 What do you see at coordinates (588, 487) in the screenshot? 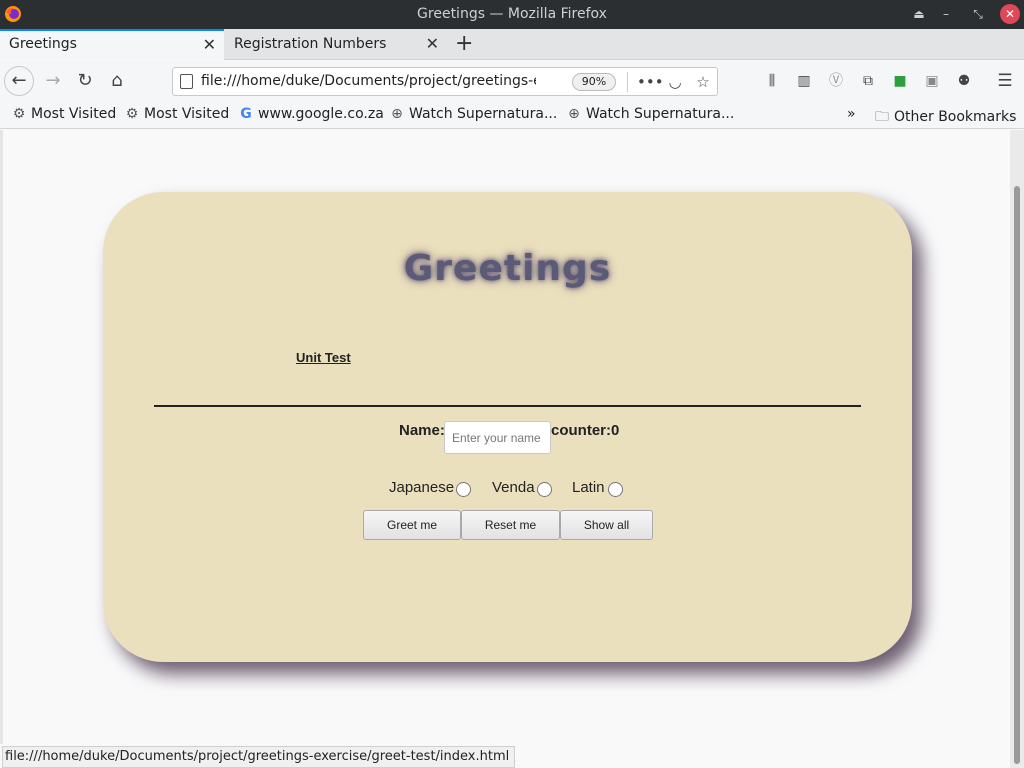
I see `language-label-latin: Latin` at bounding box center [588, 487].